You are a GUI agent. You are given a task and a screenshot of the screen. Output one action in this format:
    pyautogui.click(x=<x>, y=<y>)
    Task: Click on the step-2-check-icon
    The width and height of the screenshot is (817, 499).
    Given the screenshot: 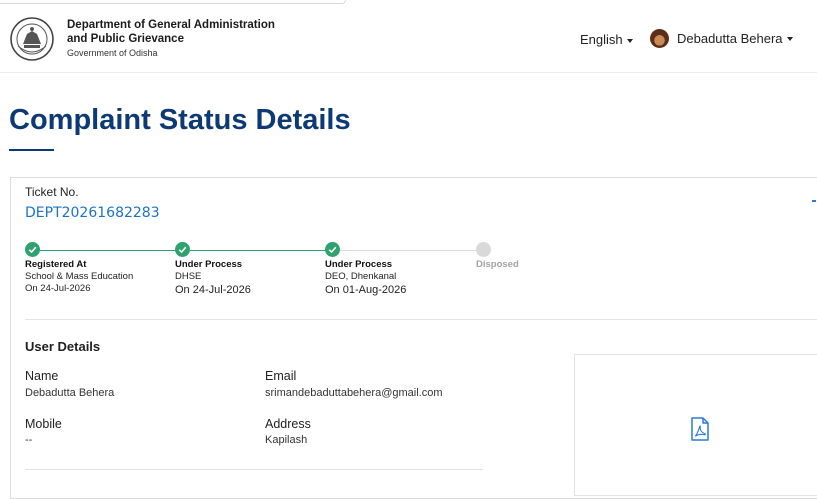 What is the action you would take?
    pyautogui.click(x=182, y=249)
    